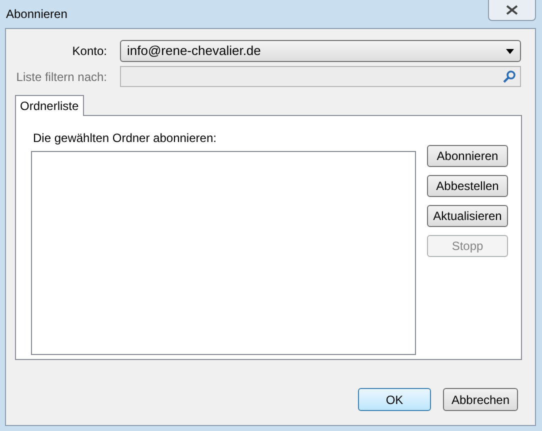 Image resolution: width=542 pixels, height=431 pixels. Describe the element at coordinates (61, 77) in the screenshot. I see `filter-label: Liste filtern nach:` at that location.